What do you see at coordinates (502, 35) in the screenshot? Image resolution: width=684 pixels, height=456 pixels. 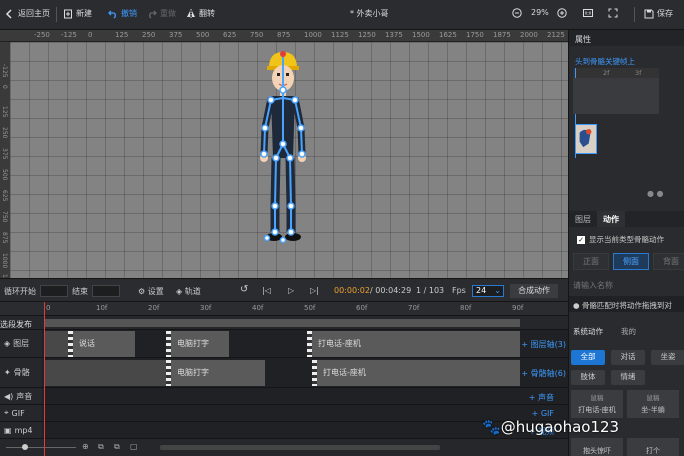 I see `ruler-tick: 1875` at bounding box center [502, 35].